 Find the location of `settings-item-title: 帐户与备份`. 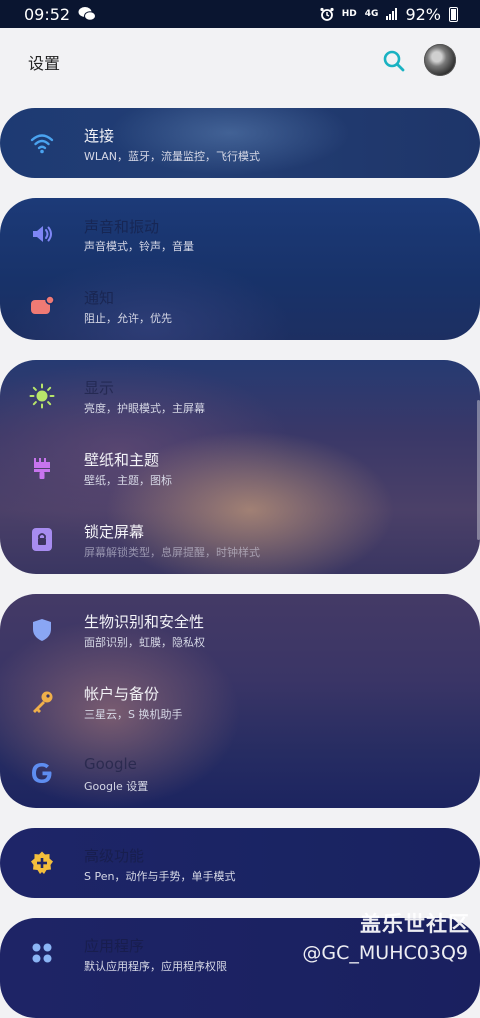

settings-item-title: 帐户与备份 is located at coordinates (122, 694).